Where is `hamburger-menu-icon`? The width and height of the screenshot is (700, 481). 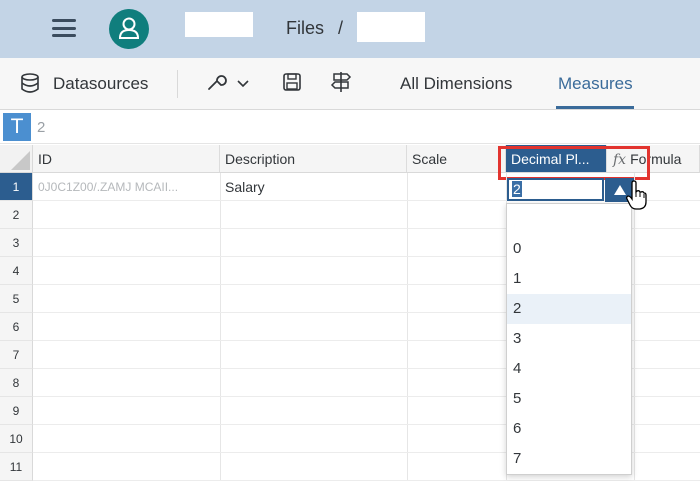 hamburger-menu-icon is located at coordinates (64, 28).